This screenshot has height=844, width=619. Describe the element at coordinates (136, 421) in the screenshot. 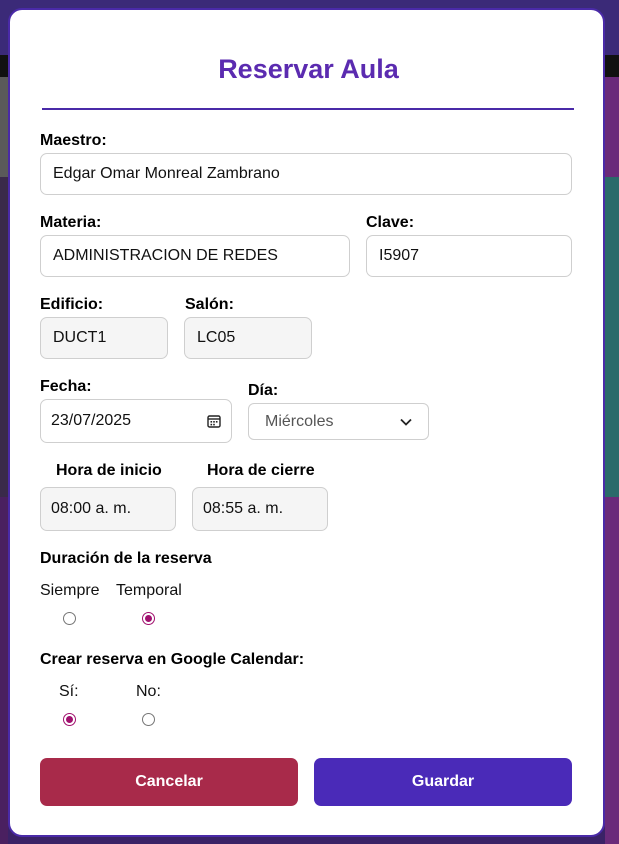

I see `fecha-date-input: 23/07/2025` at that location.